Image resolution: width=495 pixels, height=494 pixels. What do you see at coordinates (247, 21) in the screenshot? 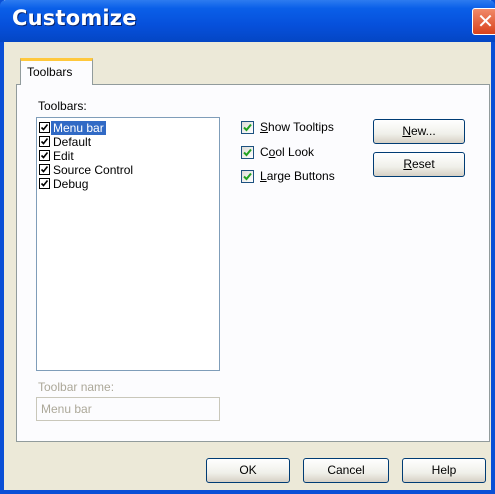
I see `title-bar: Customize` at bounding box center [247, 21].